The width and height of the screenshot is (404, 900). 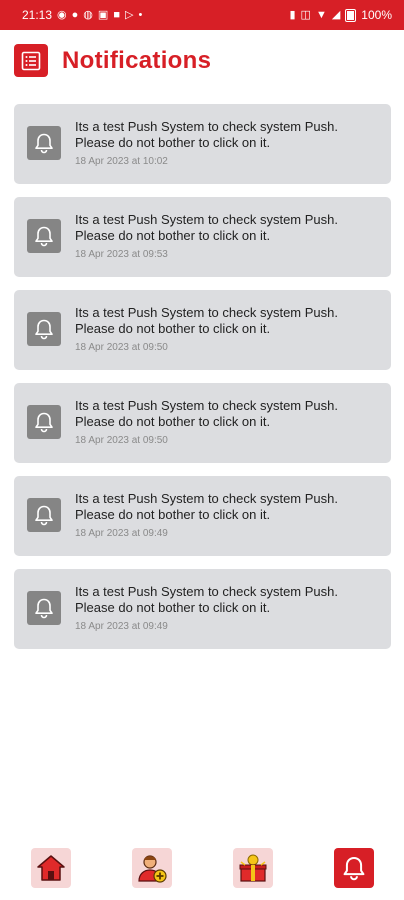 What do you see at coordinates (62, 14) in the screenshot?
I see `whatsapp-icon: ◉` at bounding box center [62, 14].